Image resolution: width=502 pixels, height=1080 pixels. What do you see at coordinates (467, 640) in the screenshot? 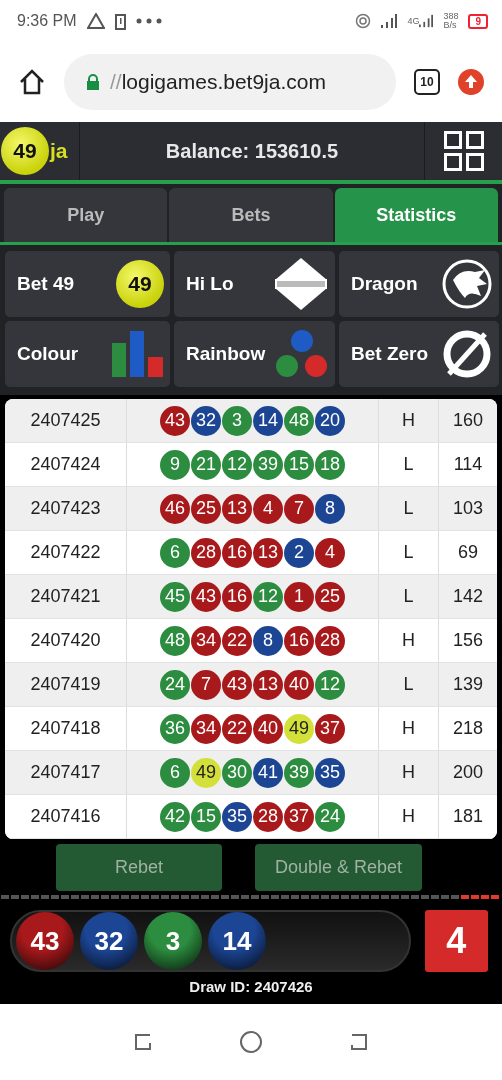
I see `sum-value: 156` at bounding box center [467, 640].